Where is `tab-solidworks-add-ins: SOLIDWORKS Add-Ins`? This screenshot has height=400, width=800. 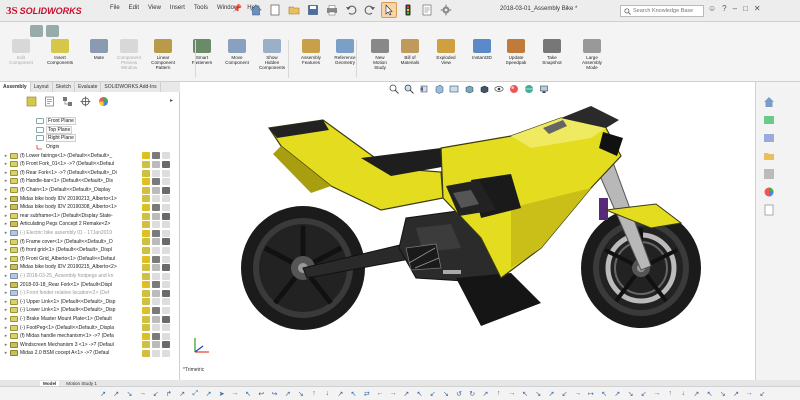
tab-solidworks-add-ins: SOLIDWORKS Add-Ins is located at coordinates (131, 87).